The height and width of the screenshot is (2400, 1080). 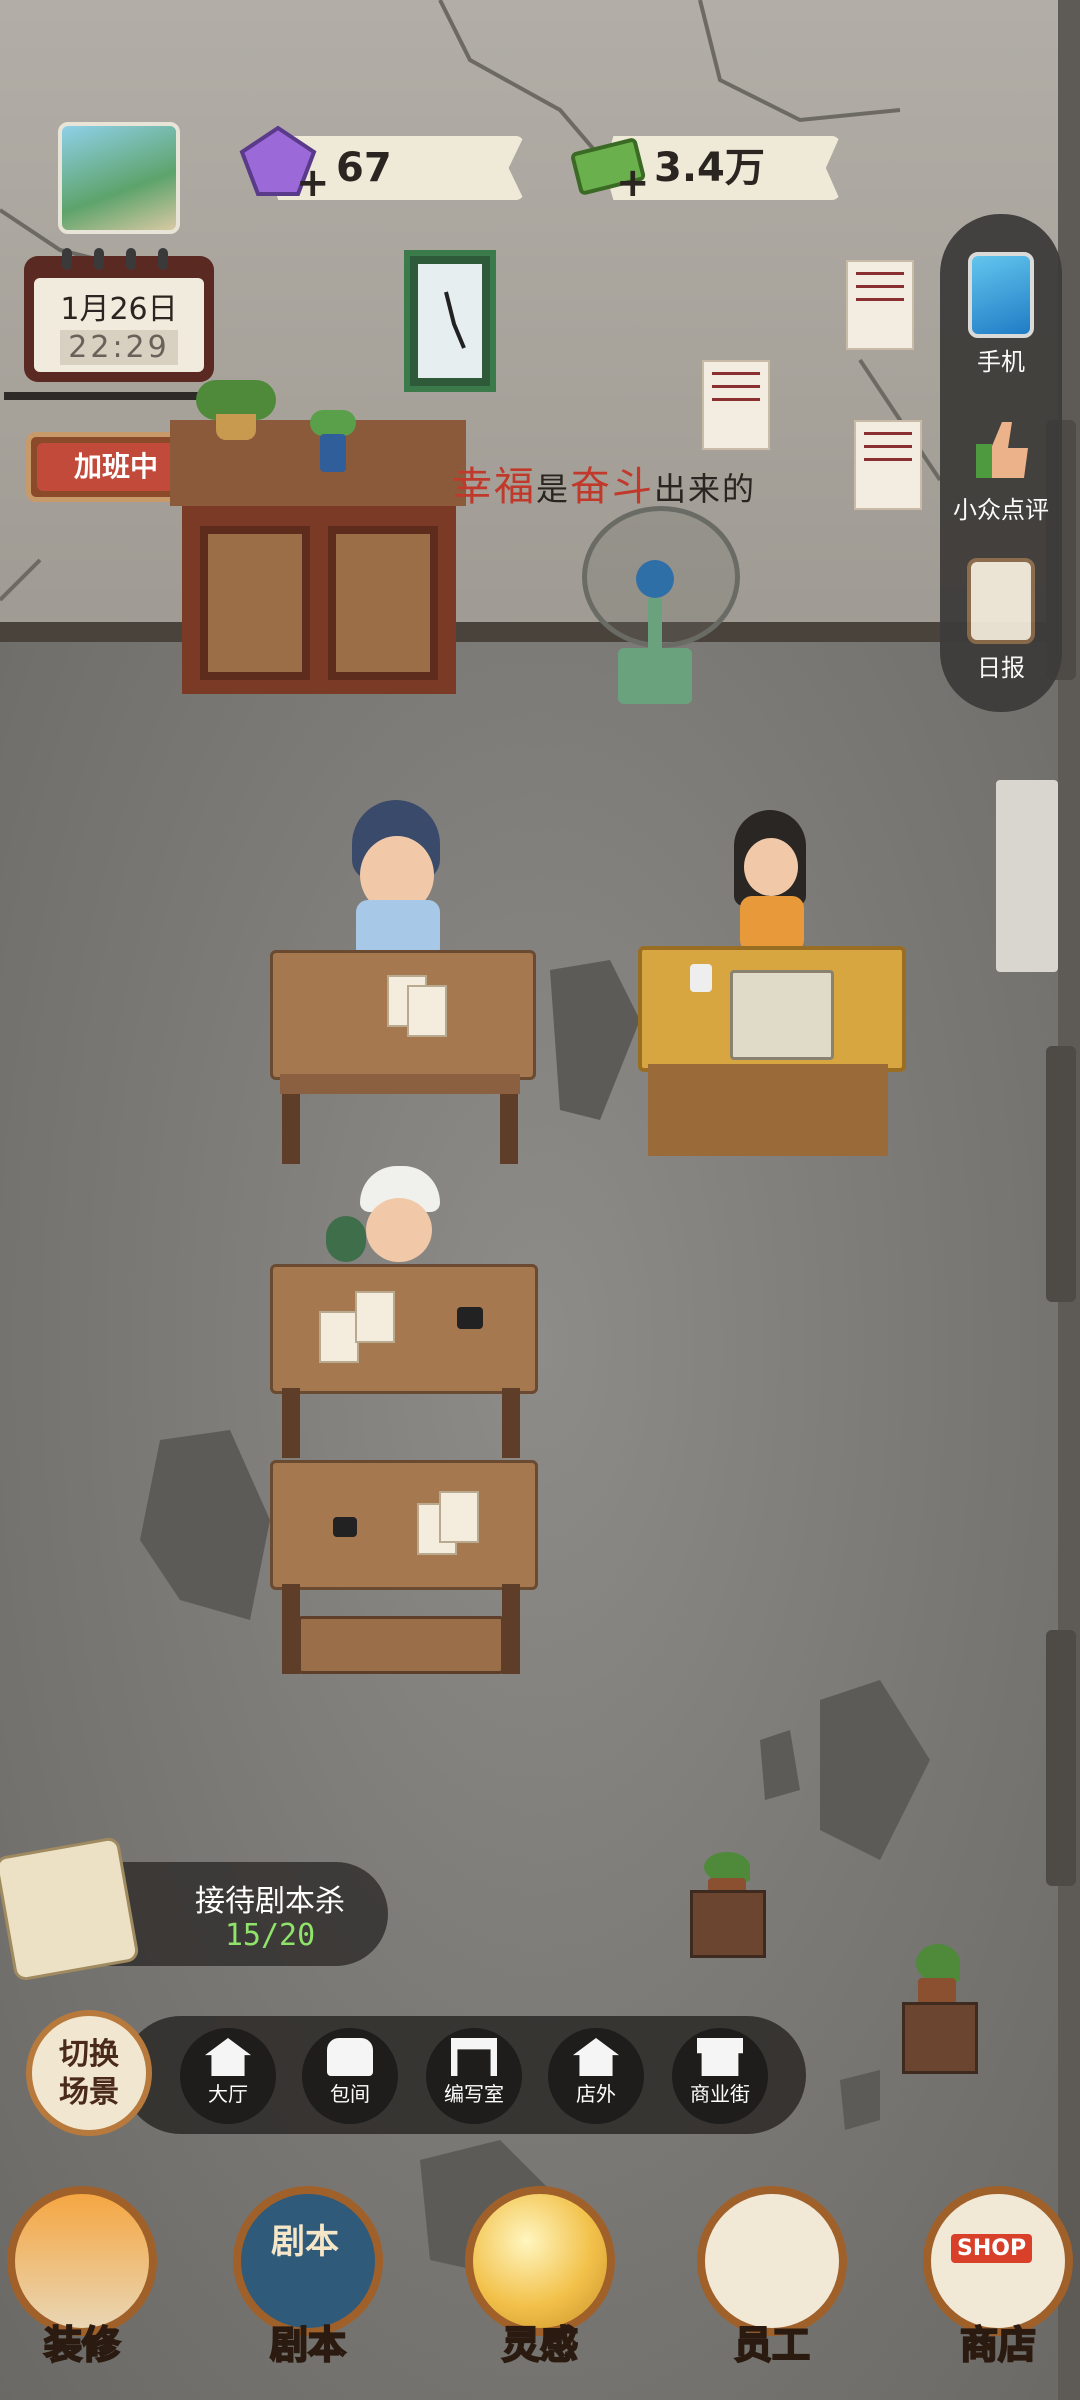 What do you see at coordinates (772, 2345) in the screenshot?
I see `nav-staff-label: 员工` at bounding box center [772, 2345].